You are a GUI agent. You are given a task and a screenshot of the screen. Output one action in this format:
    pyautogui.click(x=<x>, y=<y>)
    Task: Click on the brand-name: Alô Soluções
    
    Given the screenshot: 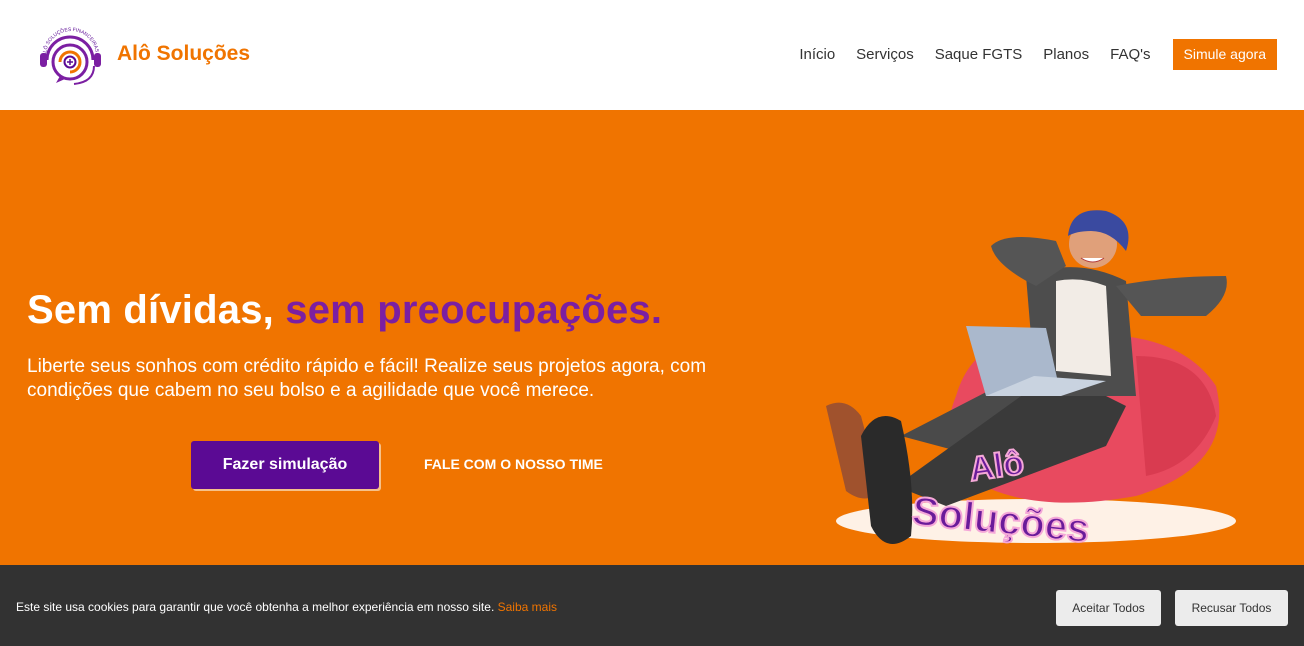 What is the action you would take?
    pyautogui.click(x=183, y=54)
    